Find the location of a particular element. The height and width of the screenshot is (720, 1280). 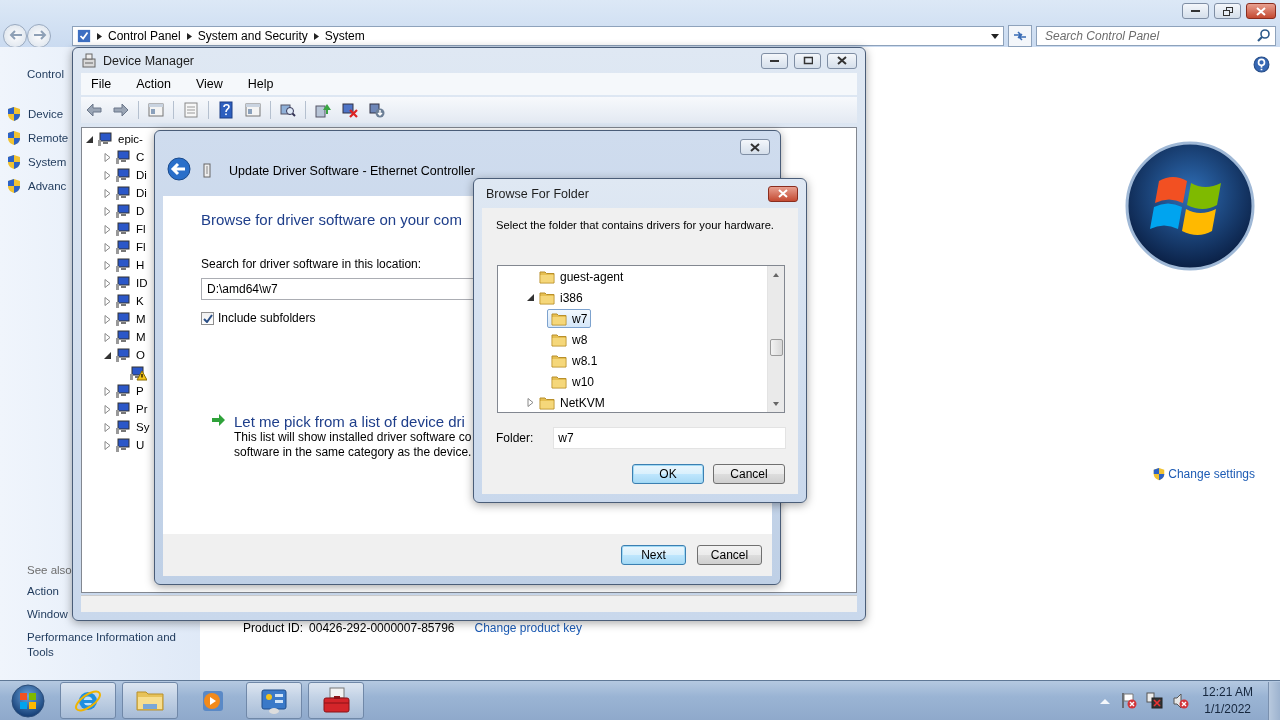

tree-item: U is located at coordinates (140, 445).